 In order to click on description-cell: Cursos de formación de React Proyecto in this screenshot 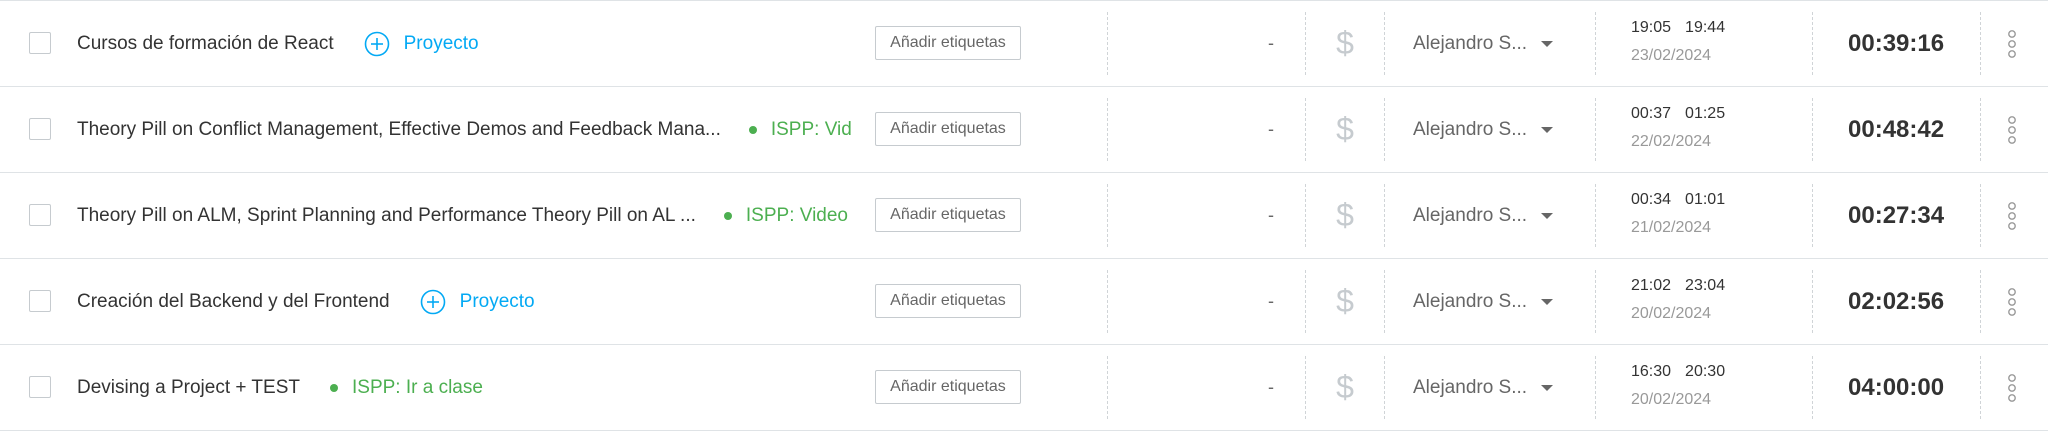, I will do `click(477, 43)`.